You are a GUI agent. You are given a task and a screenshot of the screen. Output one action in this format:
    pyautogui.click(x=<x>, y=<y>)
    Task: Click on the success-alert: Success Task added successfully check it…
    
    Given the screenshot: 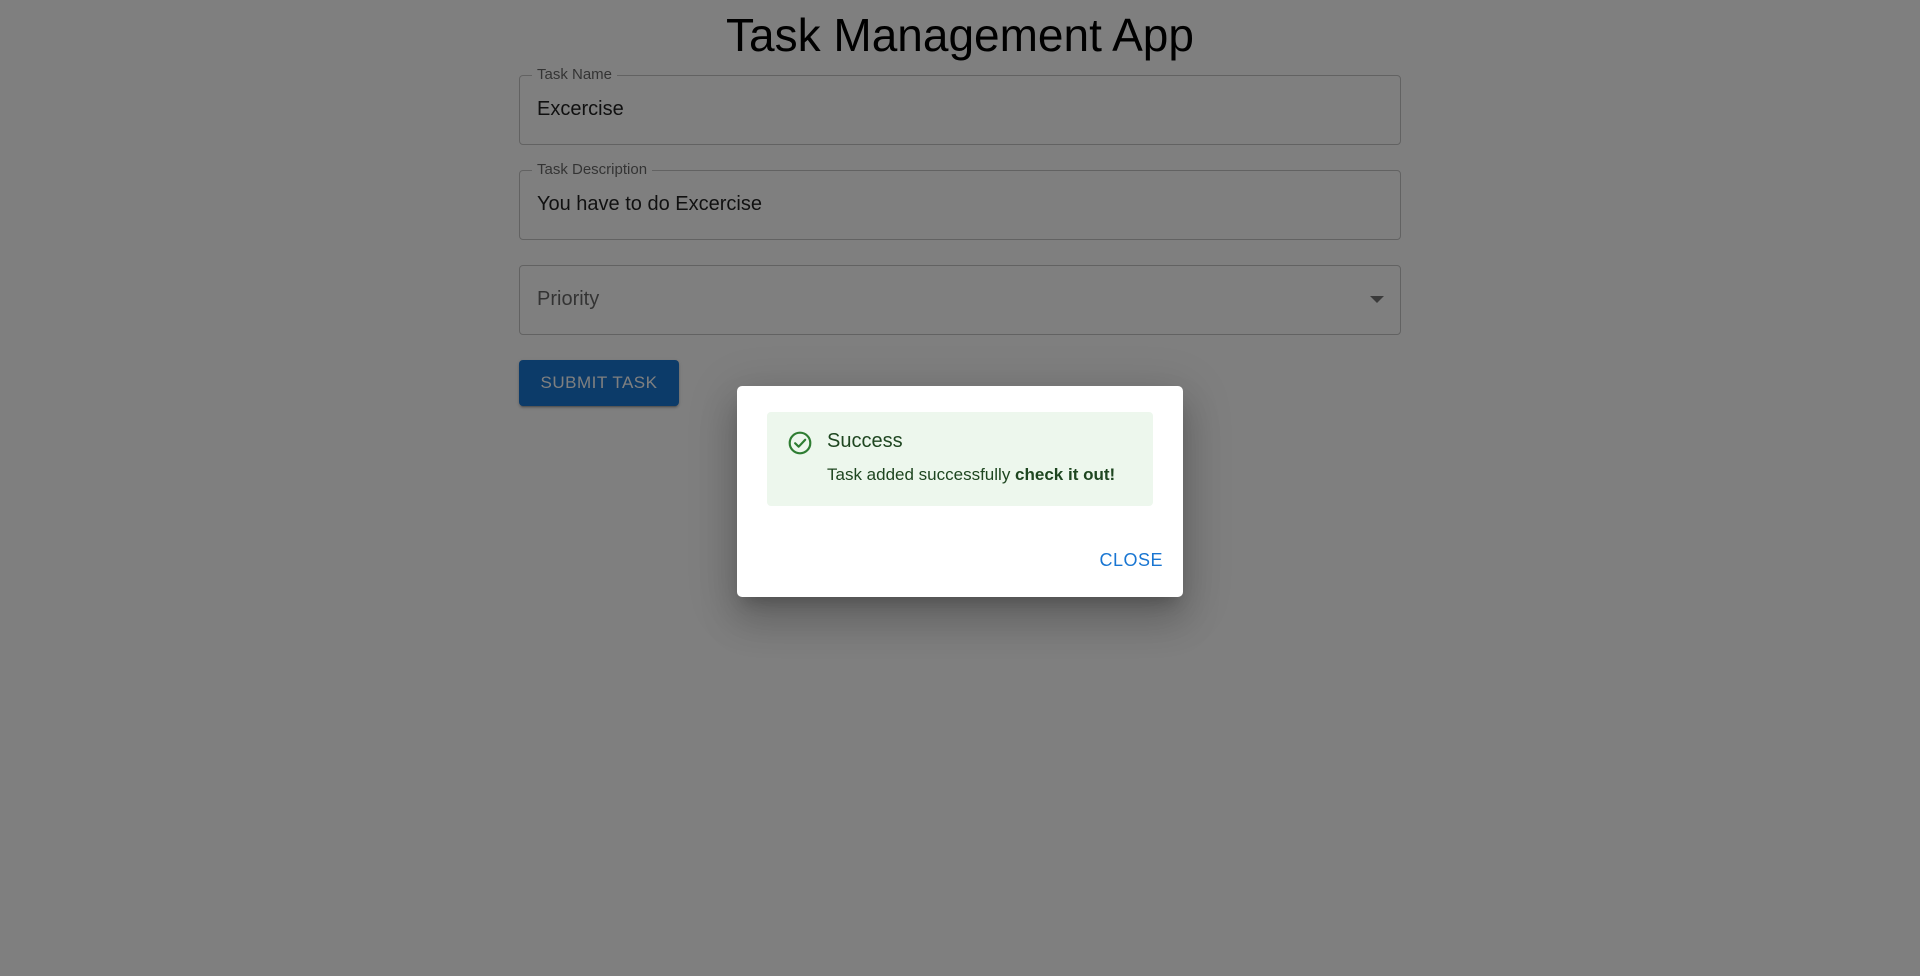 What is the action you would take?
    pyautogui.click(x=960, y=459)
    